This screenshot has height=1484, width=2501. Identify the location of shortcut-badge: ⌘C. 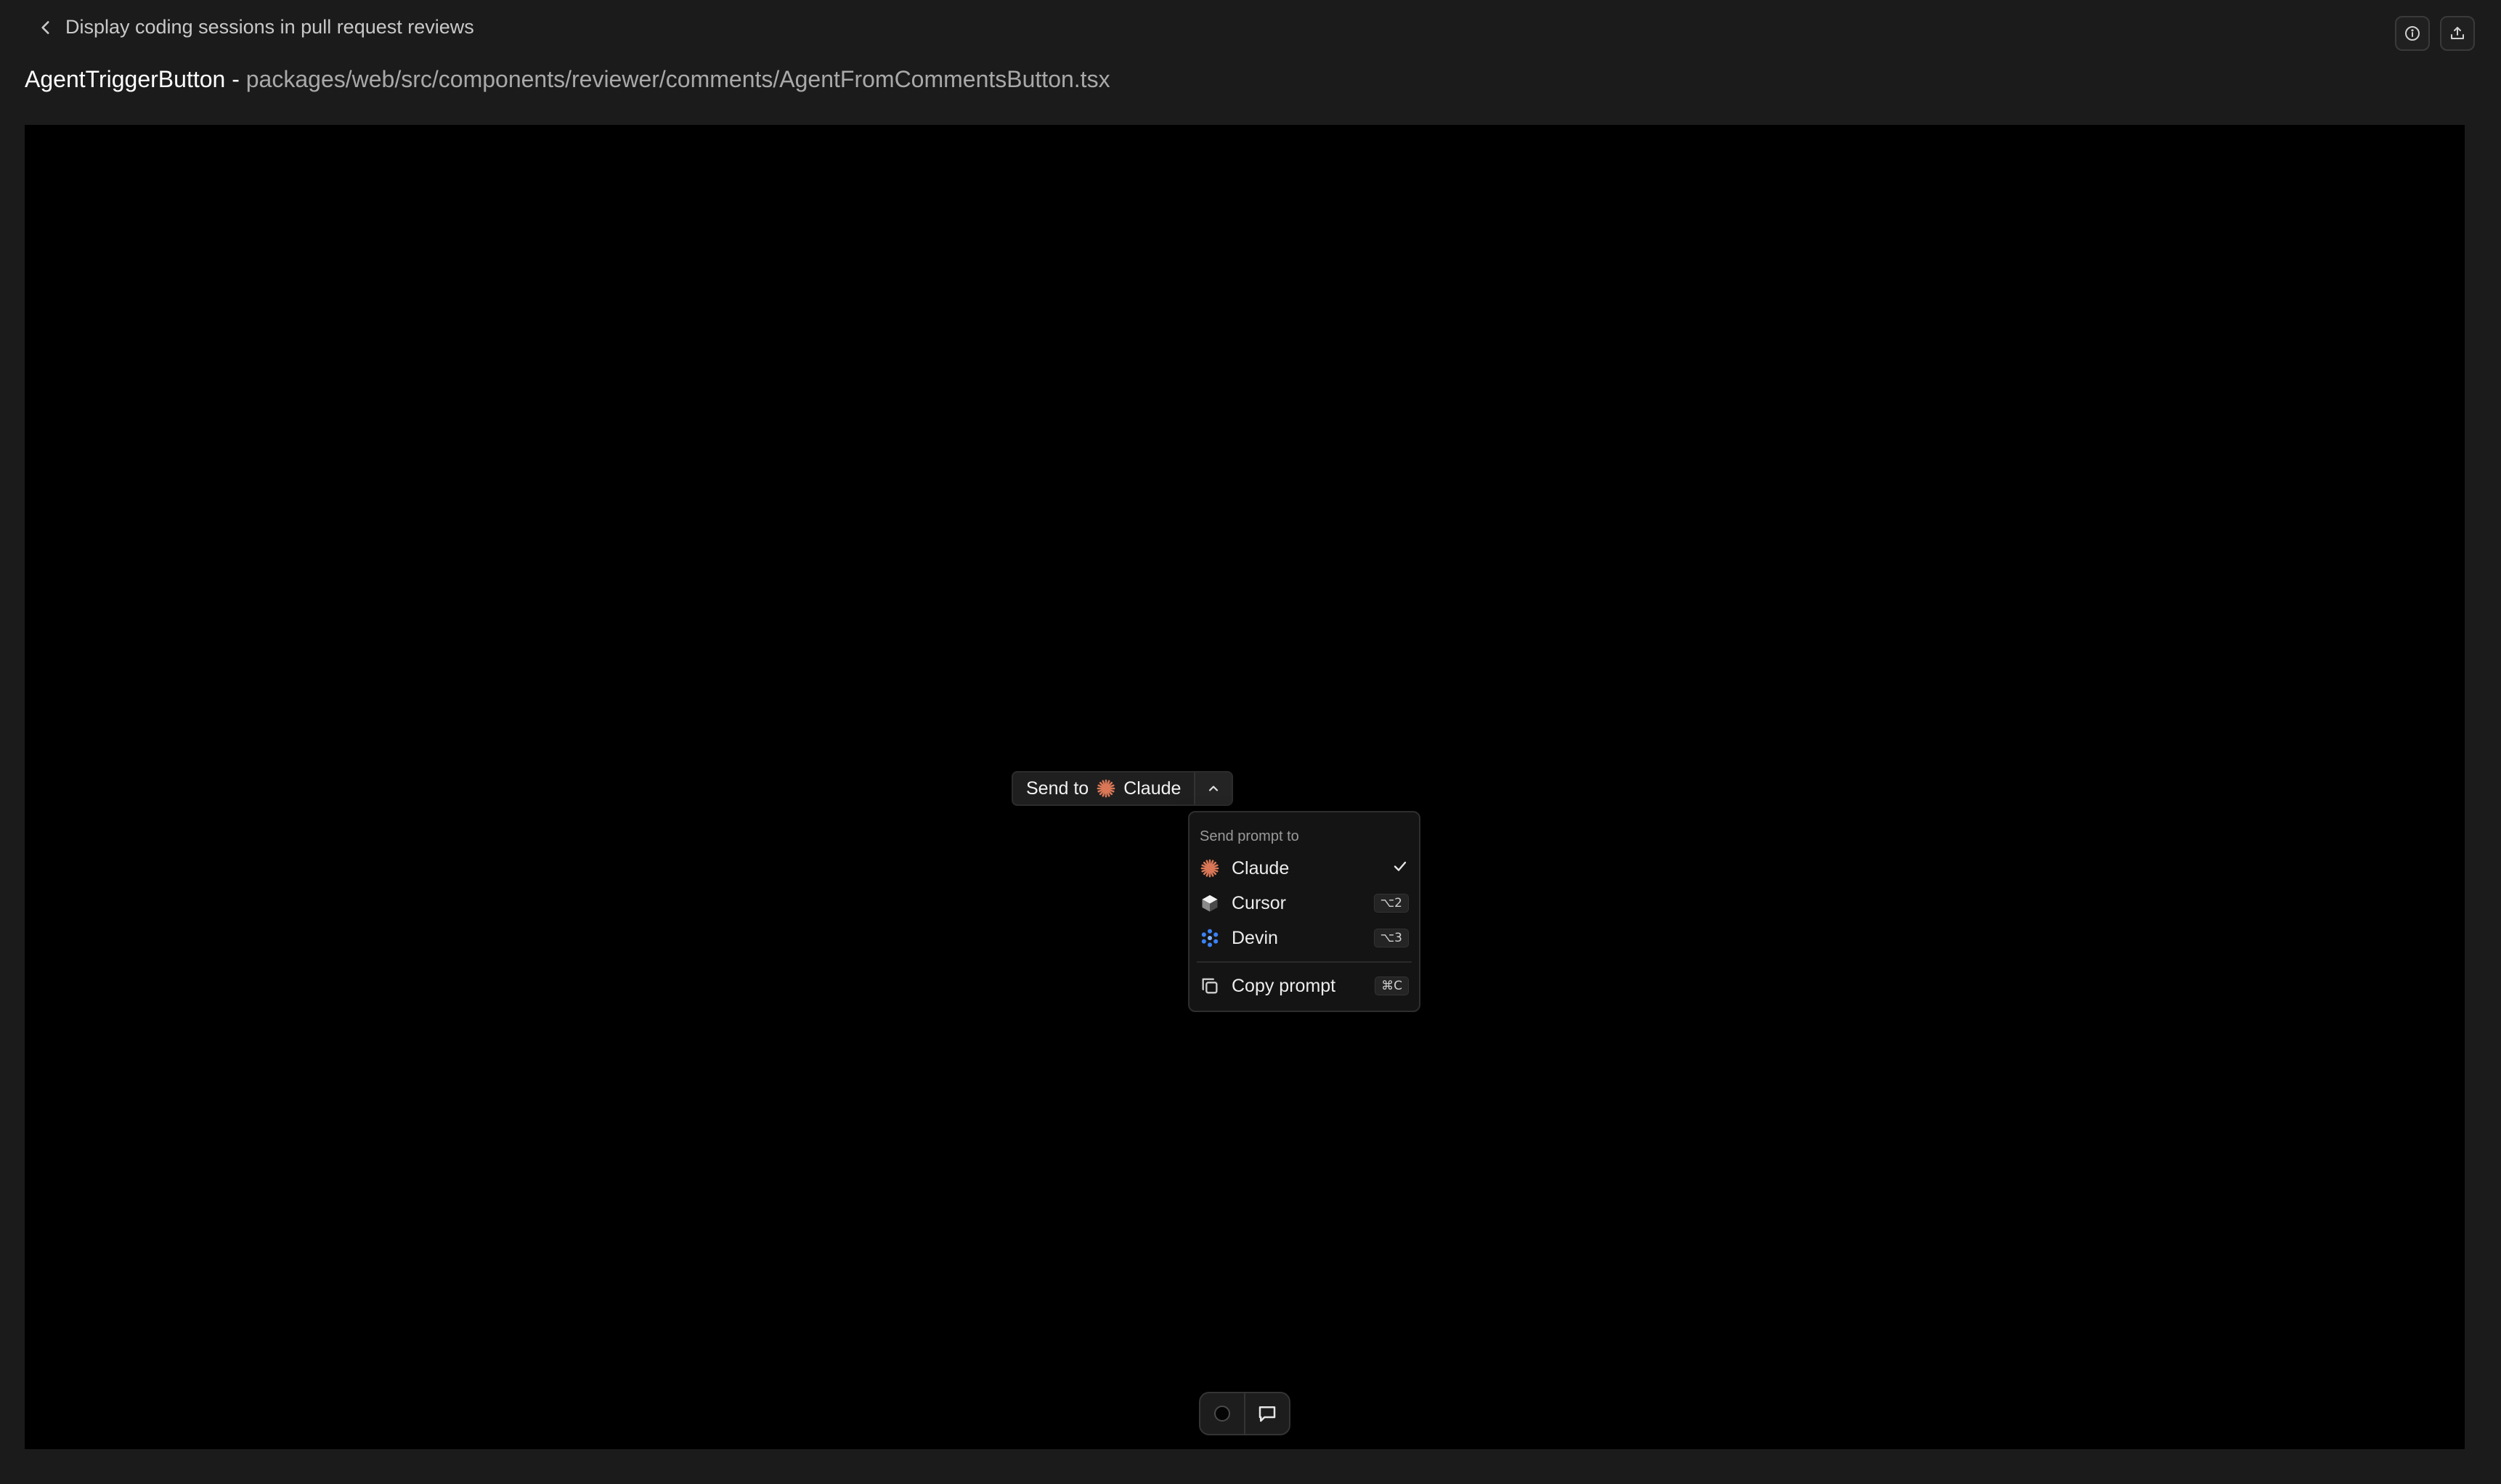
(1392, 986).